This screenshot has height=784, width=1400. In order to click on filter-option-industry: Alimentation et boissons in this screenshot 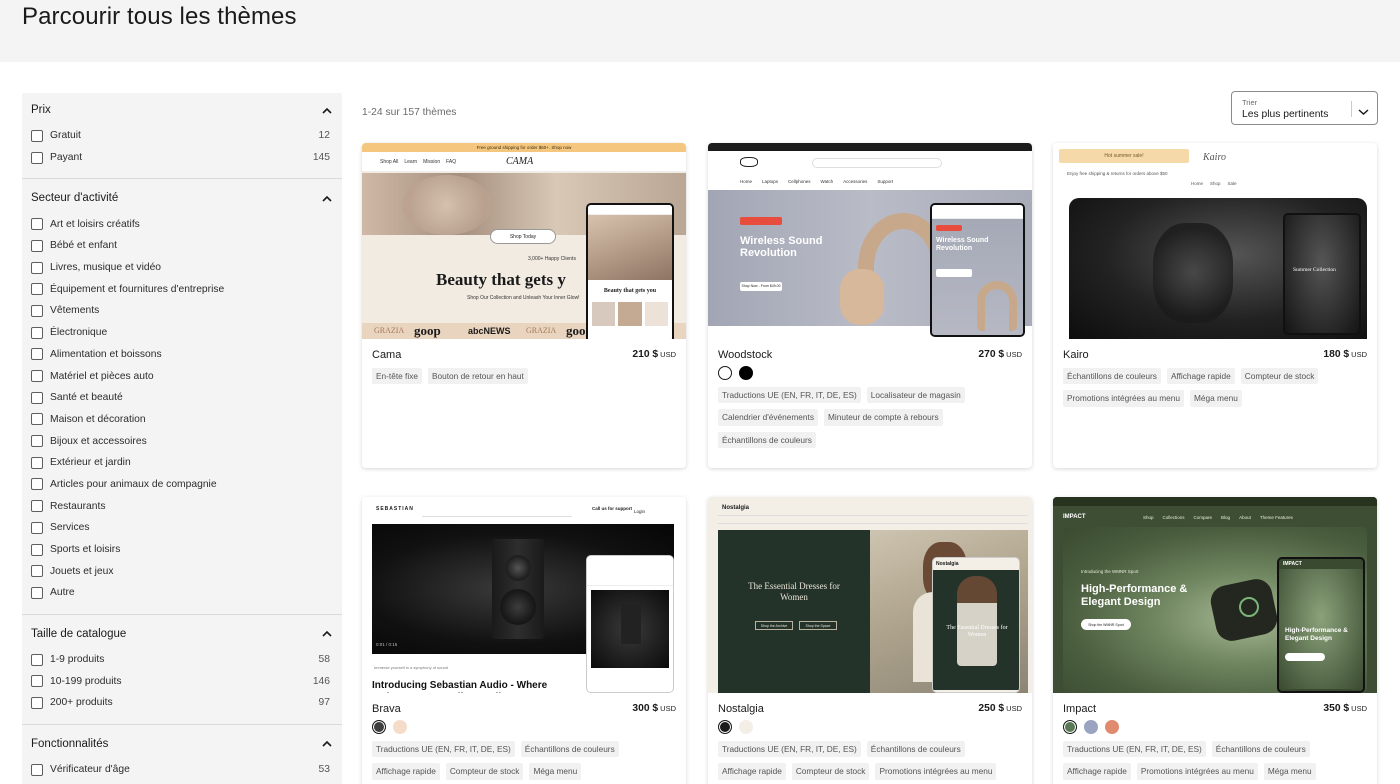, I will do `click(182, 355)`.